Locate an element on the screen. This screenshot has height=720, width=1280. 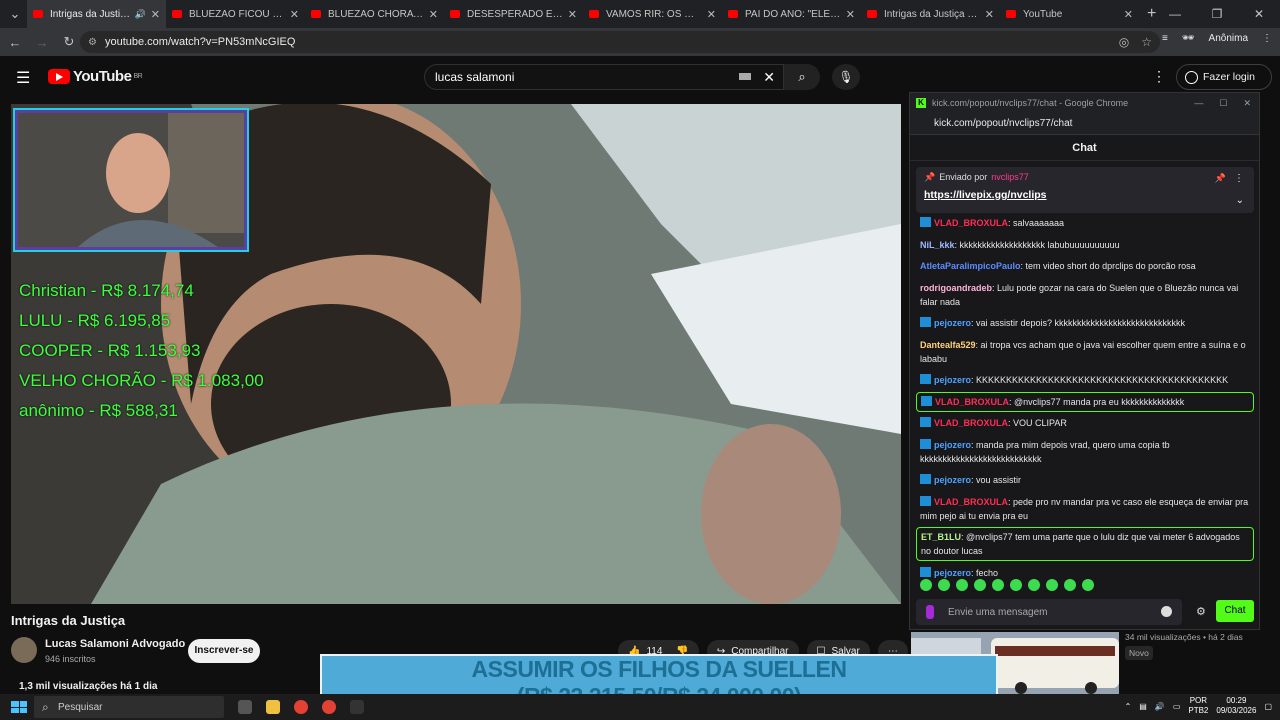
voice-search-button: 🎙 is located at coordinates (846, 77).